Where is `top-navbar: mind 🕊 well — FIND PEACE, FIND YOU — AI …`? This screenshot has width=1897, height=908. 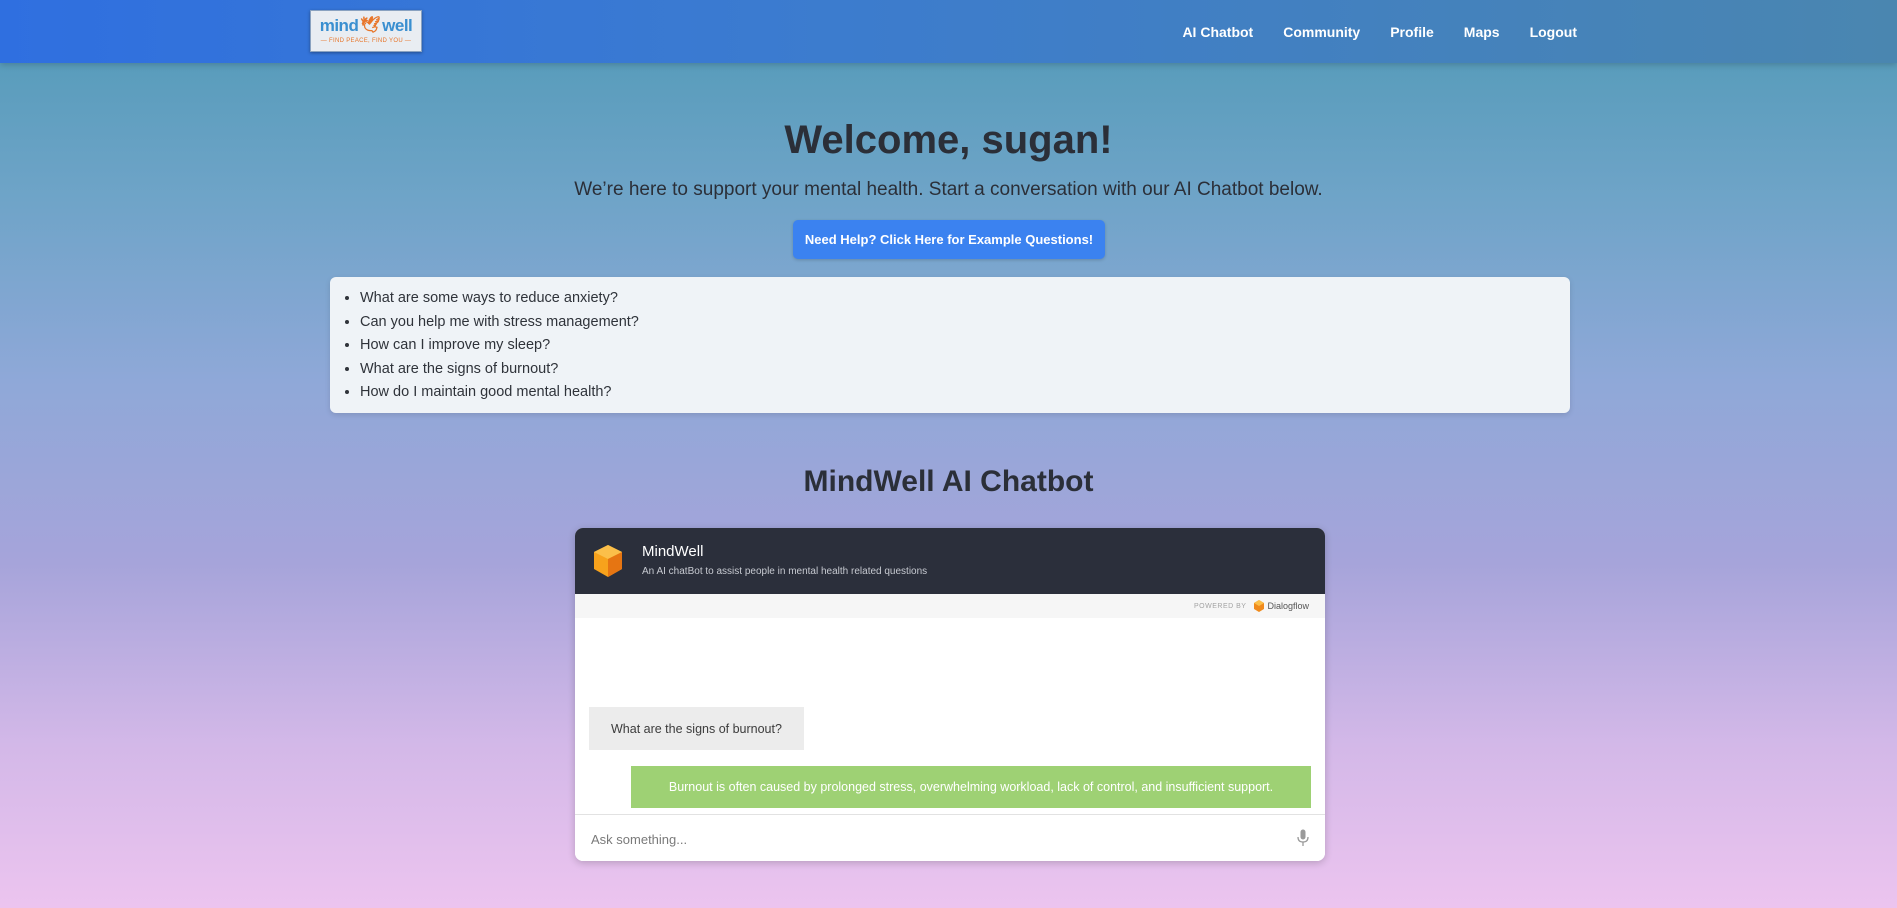
top-navbar: mind 🕊 well — FIND PEACE, FIND YOU — AI … is located at coordinates (948, 31).